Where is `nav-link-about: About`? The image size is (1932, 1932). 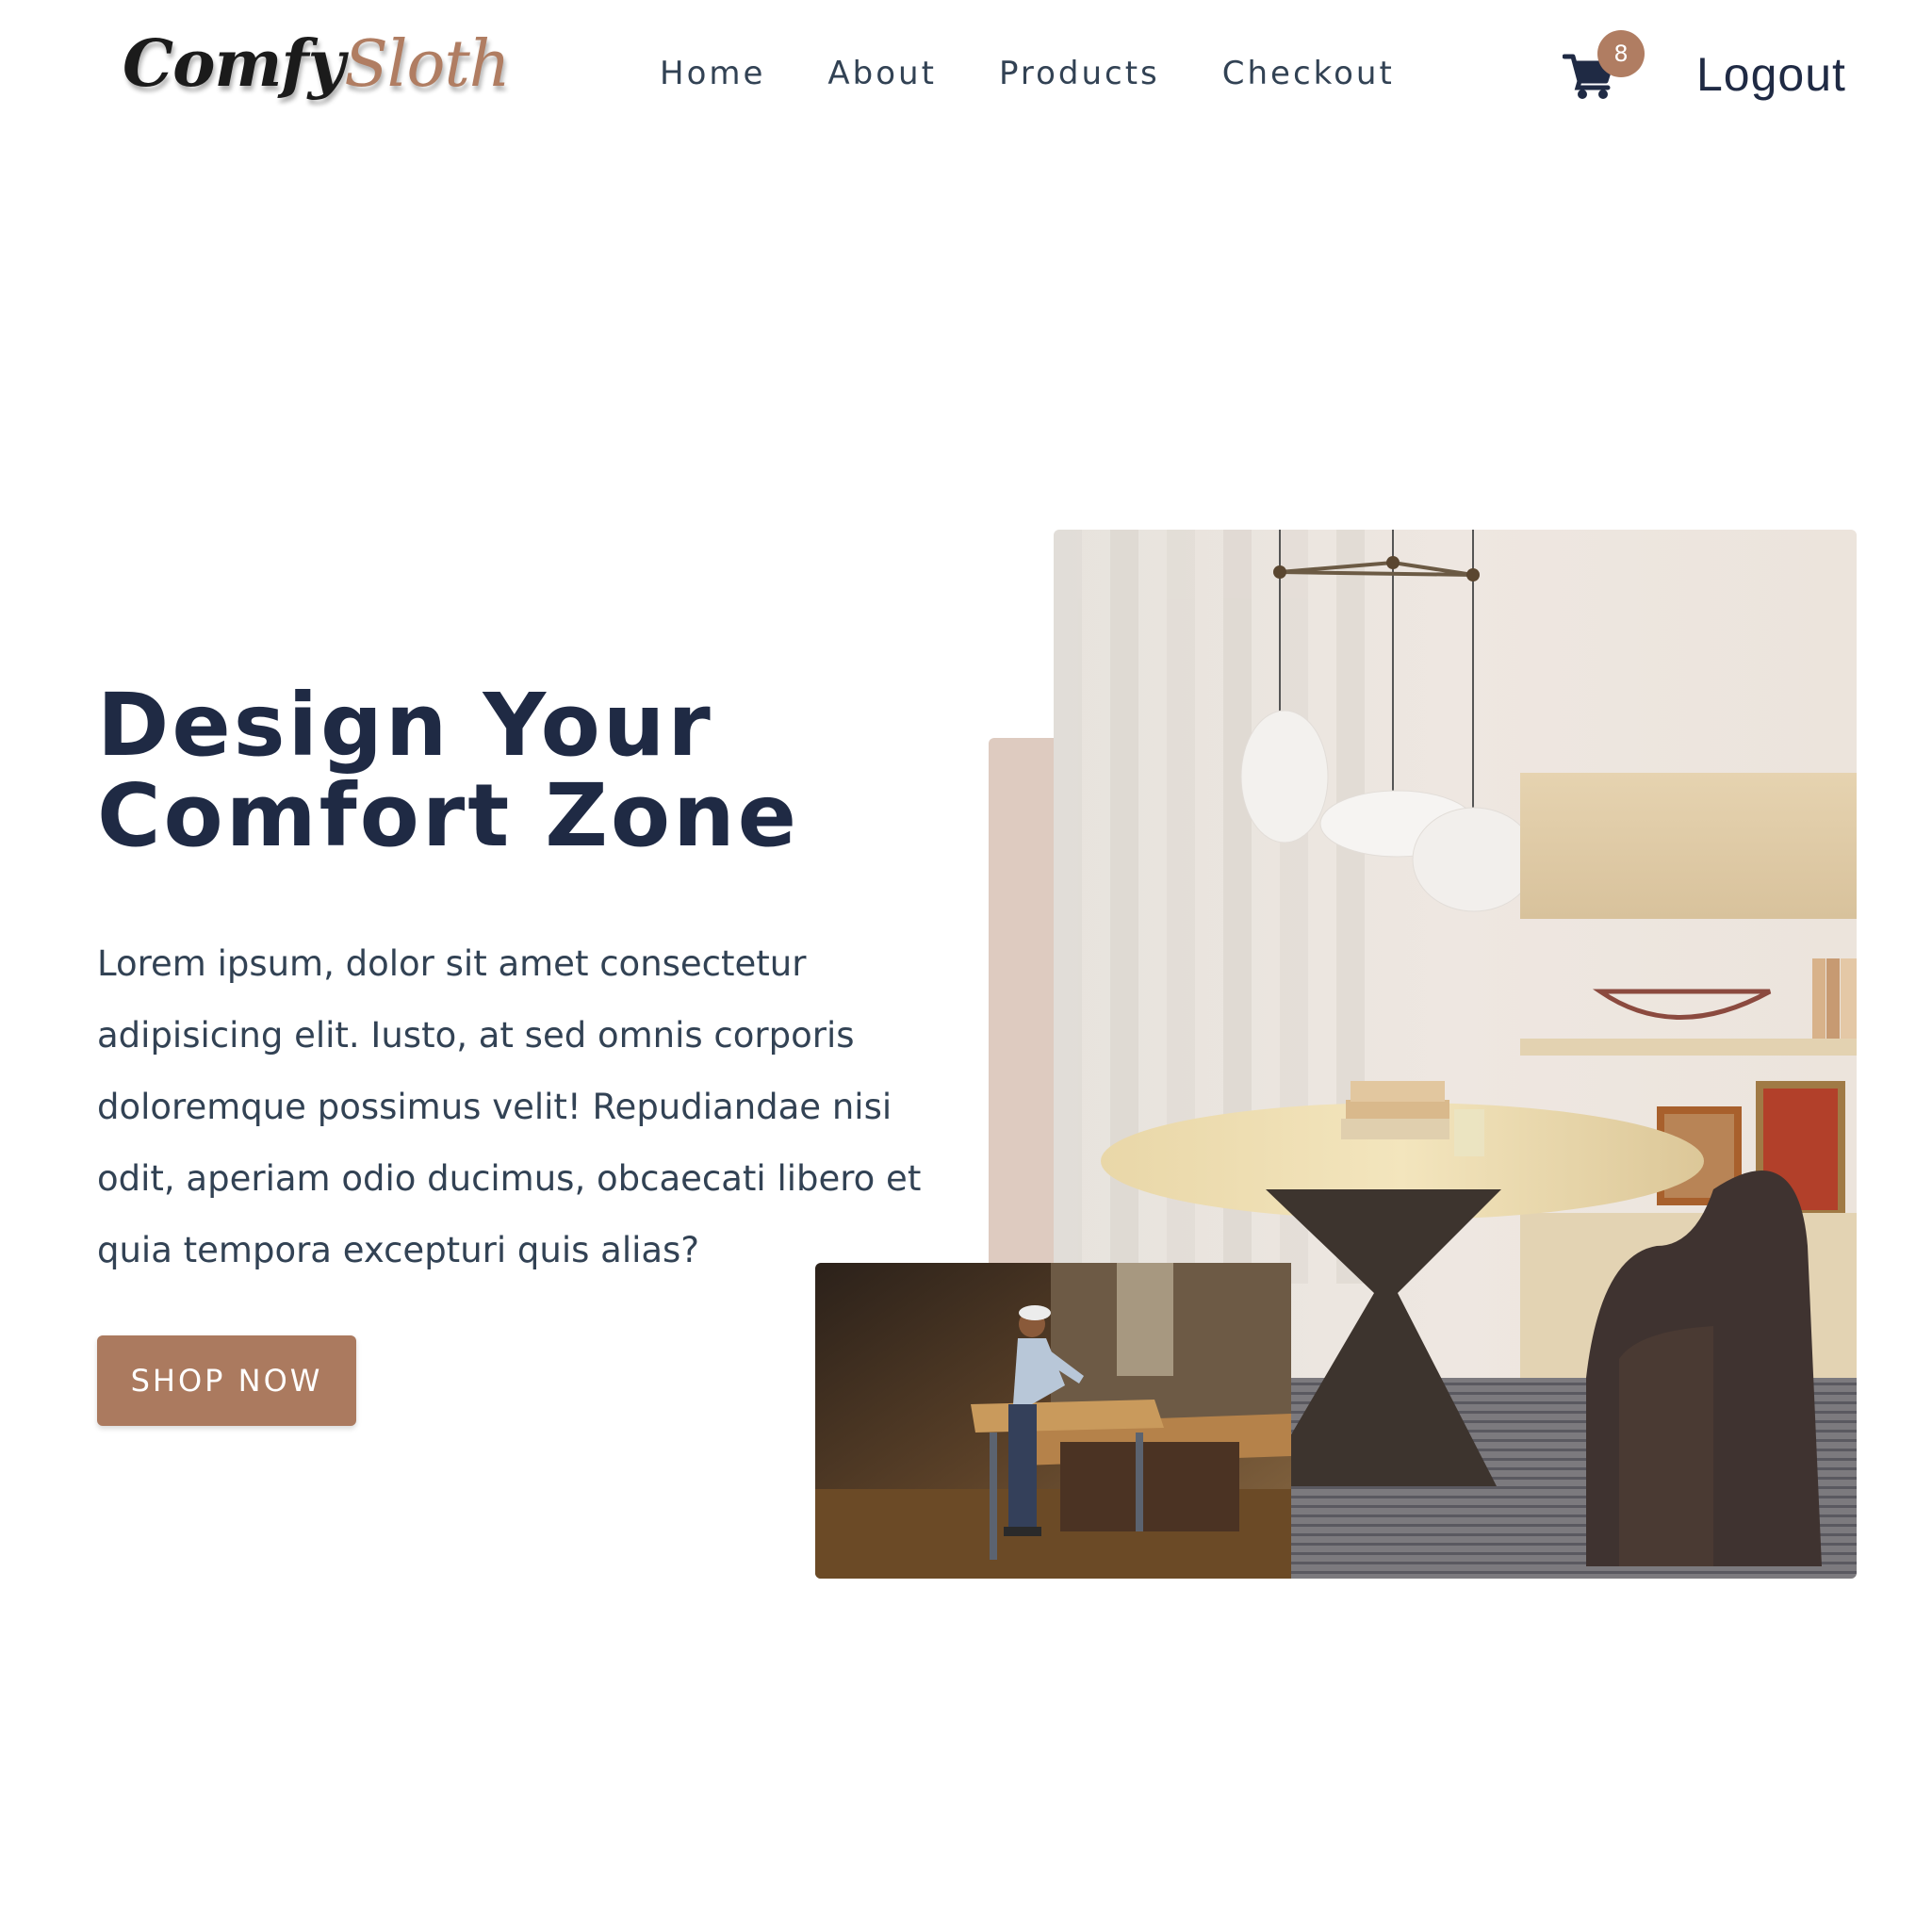
nav-link-about: About is located at coordinates (882, 73).